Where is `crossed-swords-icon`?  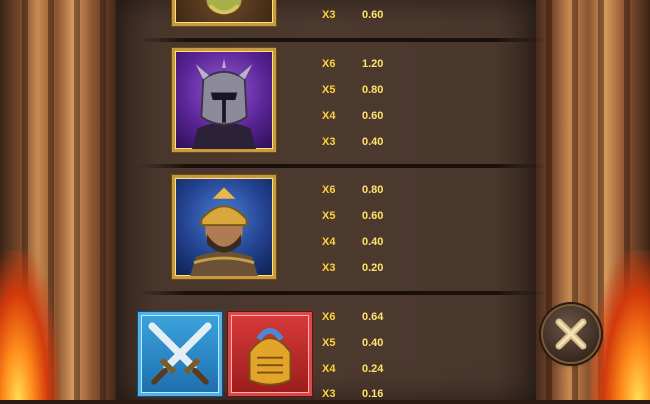
crossed-swords-icon is located at coordinates (180, 353).